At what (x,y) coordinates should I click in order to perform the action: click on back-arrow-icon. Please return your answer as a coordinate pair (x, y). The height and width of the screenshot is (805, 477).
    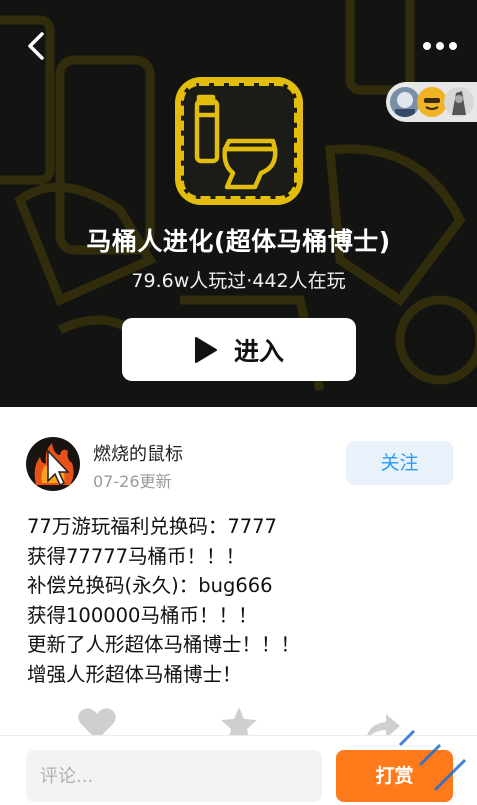
    Looking at the image, I should click on (36, 46).